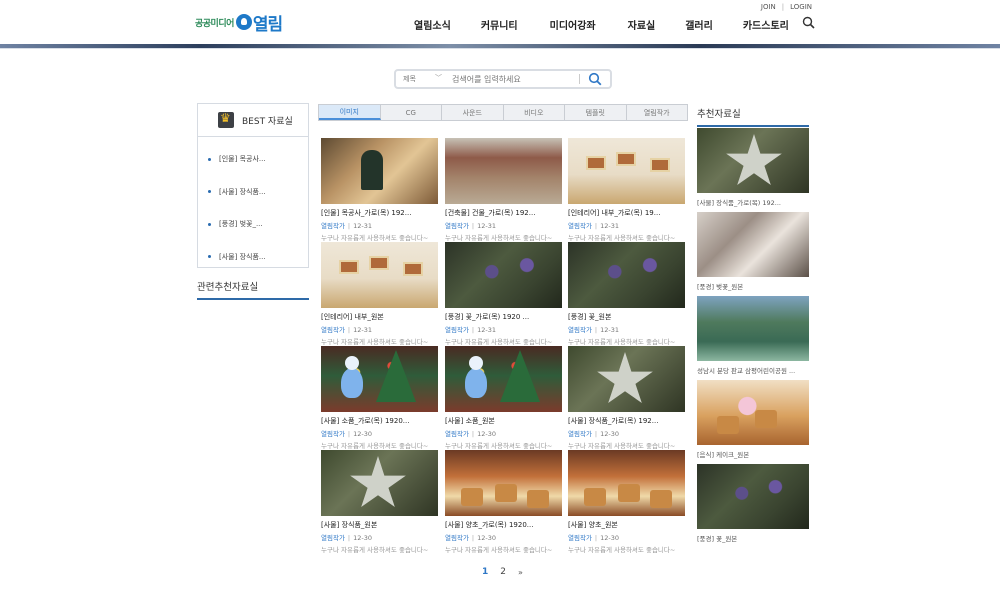 The width and height of the screenshot is (1000, 609). I want to click on bullet-icon, so click(209, 159).